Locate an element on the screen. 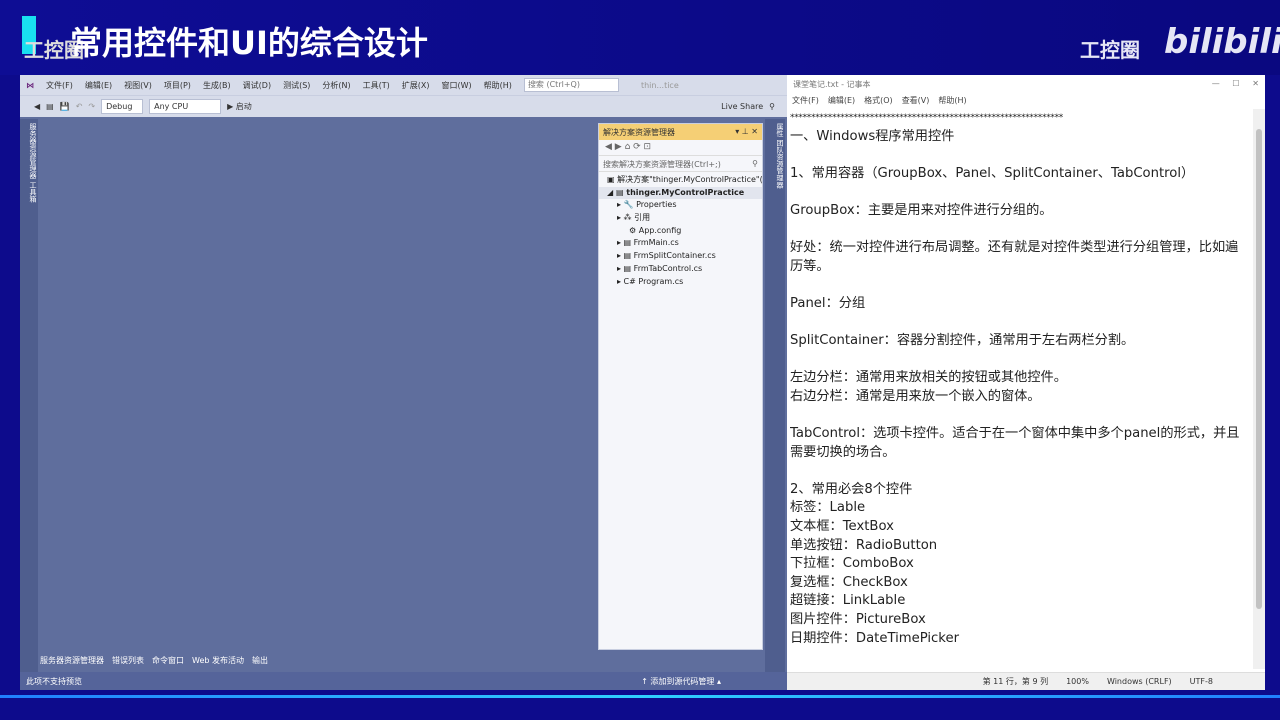  text-line: GroupBox：主要是用来对控件进行分组的。 is located at coordinates (921, 210).